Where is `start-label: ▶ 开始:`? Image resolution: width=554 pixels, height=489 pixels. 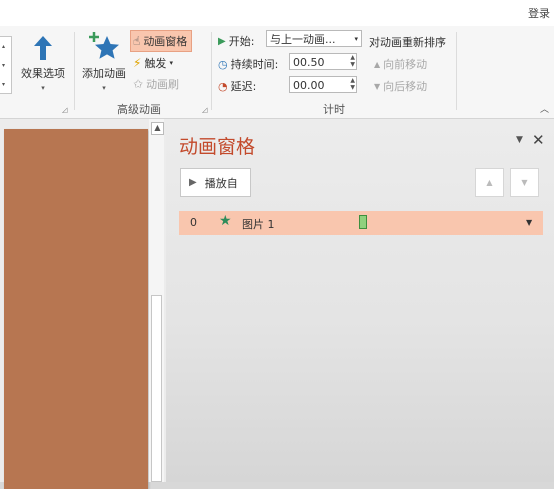 start-label: ▶ 开始: is located at coordinates (236, 41).